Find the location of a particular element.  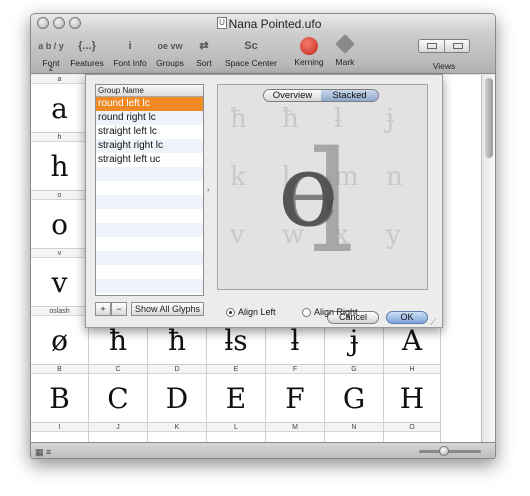

glyph-cell-name: N is located at coordinates (354, 427).